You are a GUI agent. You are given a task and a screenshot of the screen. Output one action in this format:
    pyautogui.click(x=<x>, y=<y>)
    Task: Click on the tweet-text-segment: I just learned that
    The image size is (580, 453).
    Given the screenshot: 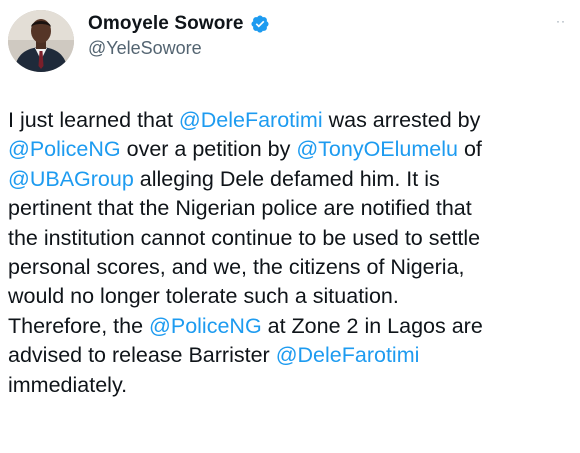 What is the action you would take?
    pyautogui.click(x=93, y=120)
    